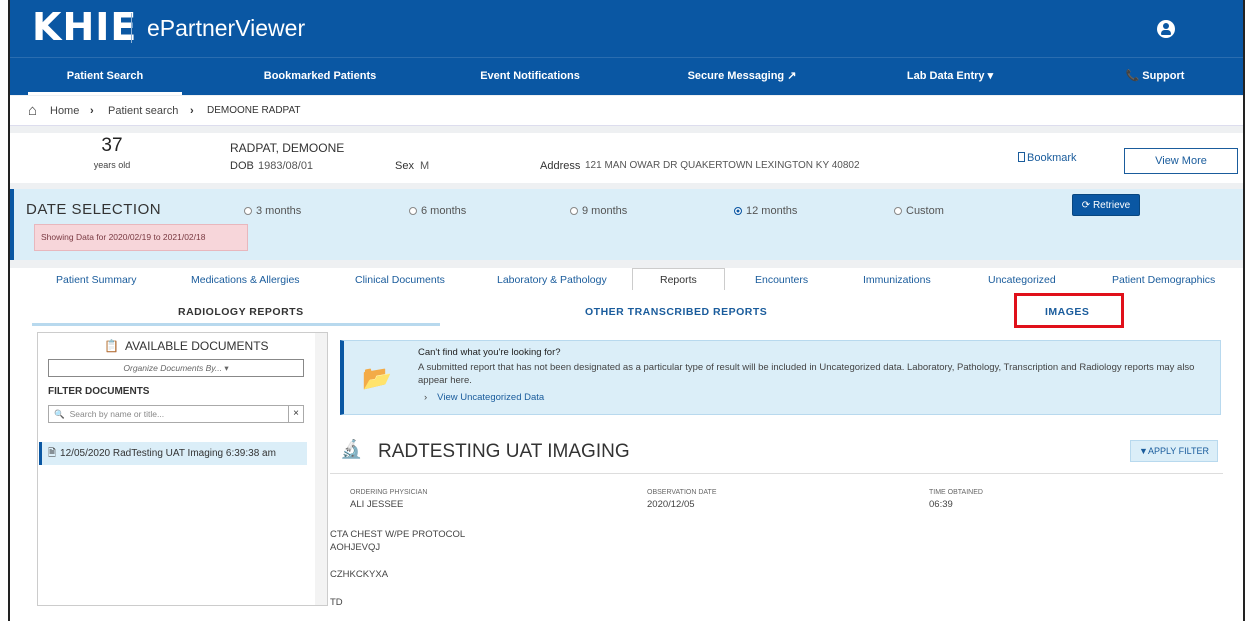 The image size is (1253, 621). What do you see at coordinates (552, 280) in the screenshot?
I see `tab-laboratory-pathology: Laboratory & Pathology` at bounding box center [552, 280].